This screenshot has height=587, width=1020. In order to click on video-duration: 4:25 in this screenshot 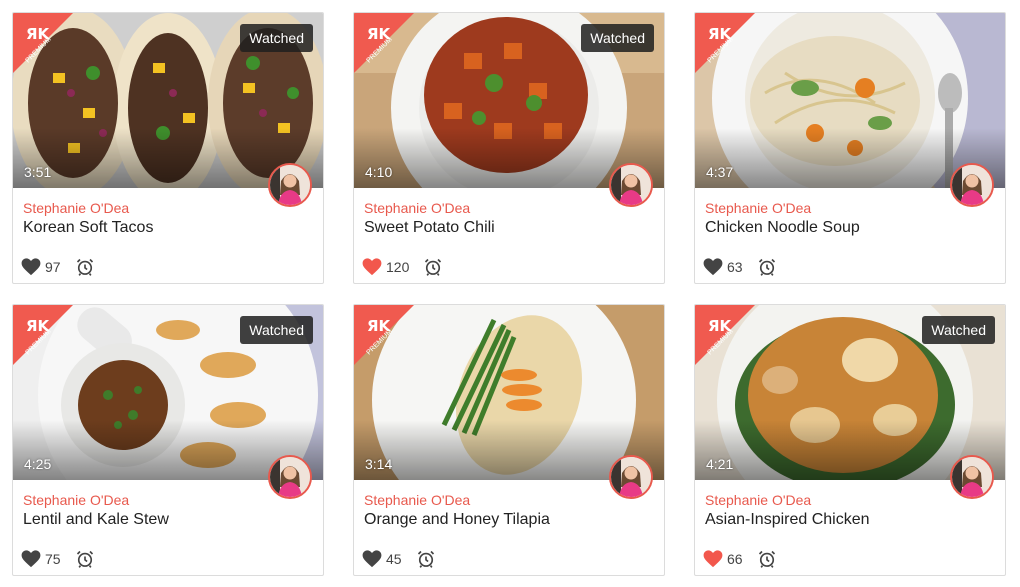, I will do `click(38, 464)`.